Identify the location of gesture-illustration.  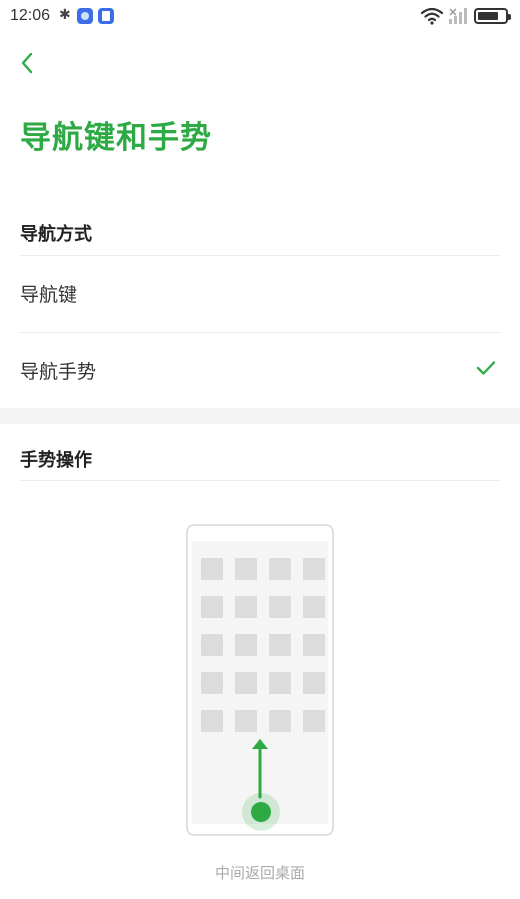
(260, 680).